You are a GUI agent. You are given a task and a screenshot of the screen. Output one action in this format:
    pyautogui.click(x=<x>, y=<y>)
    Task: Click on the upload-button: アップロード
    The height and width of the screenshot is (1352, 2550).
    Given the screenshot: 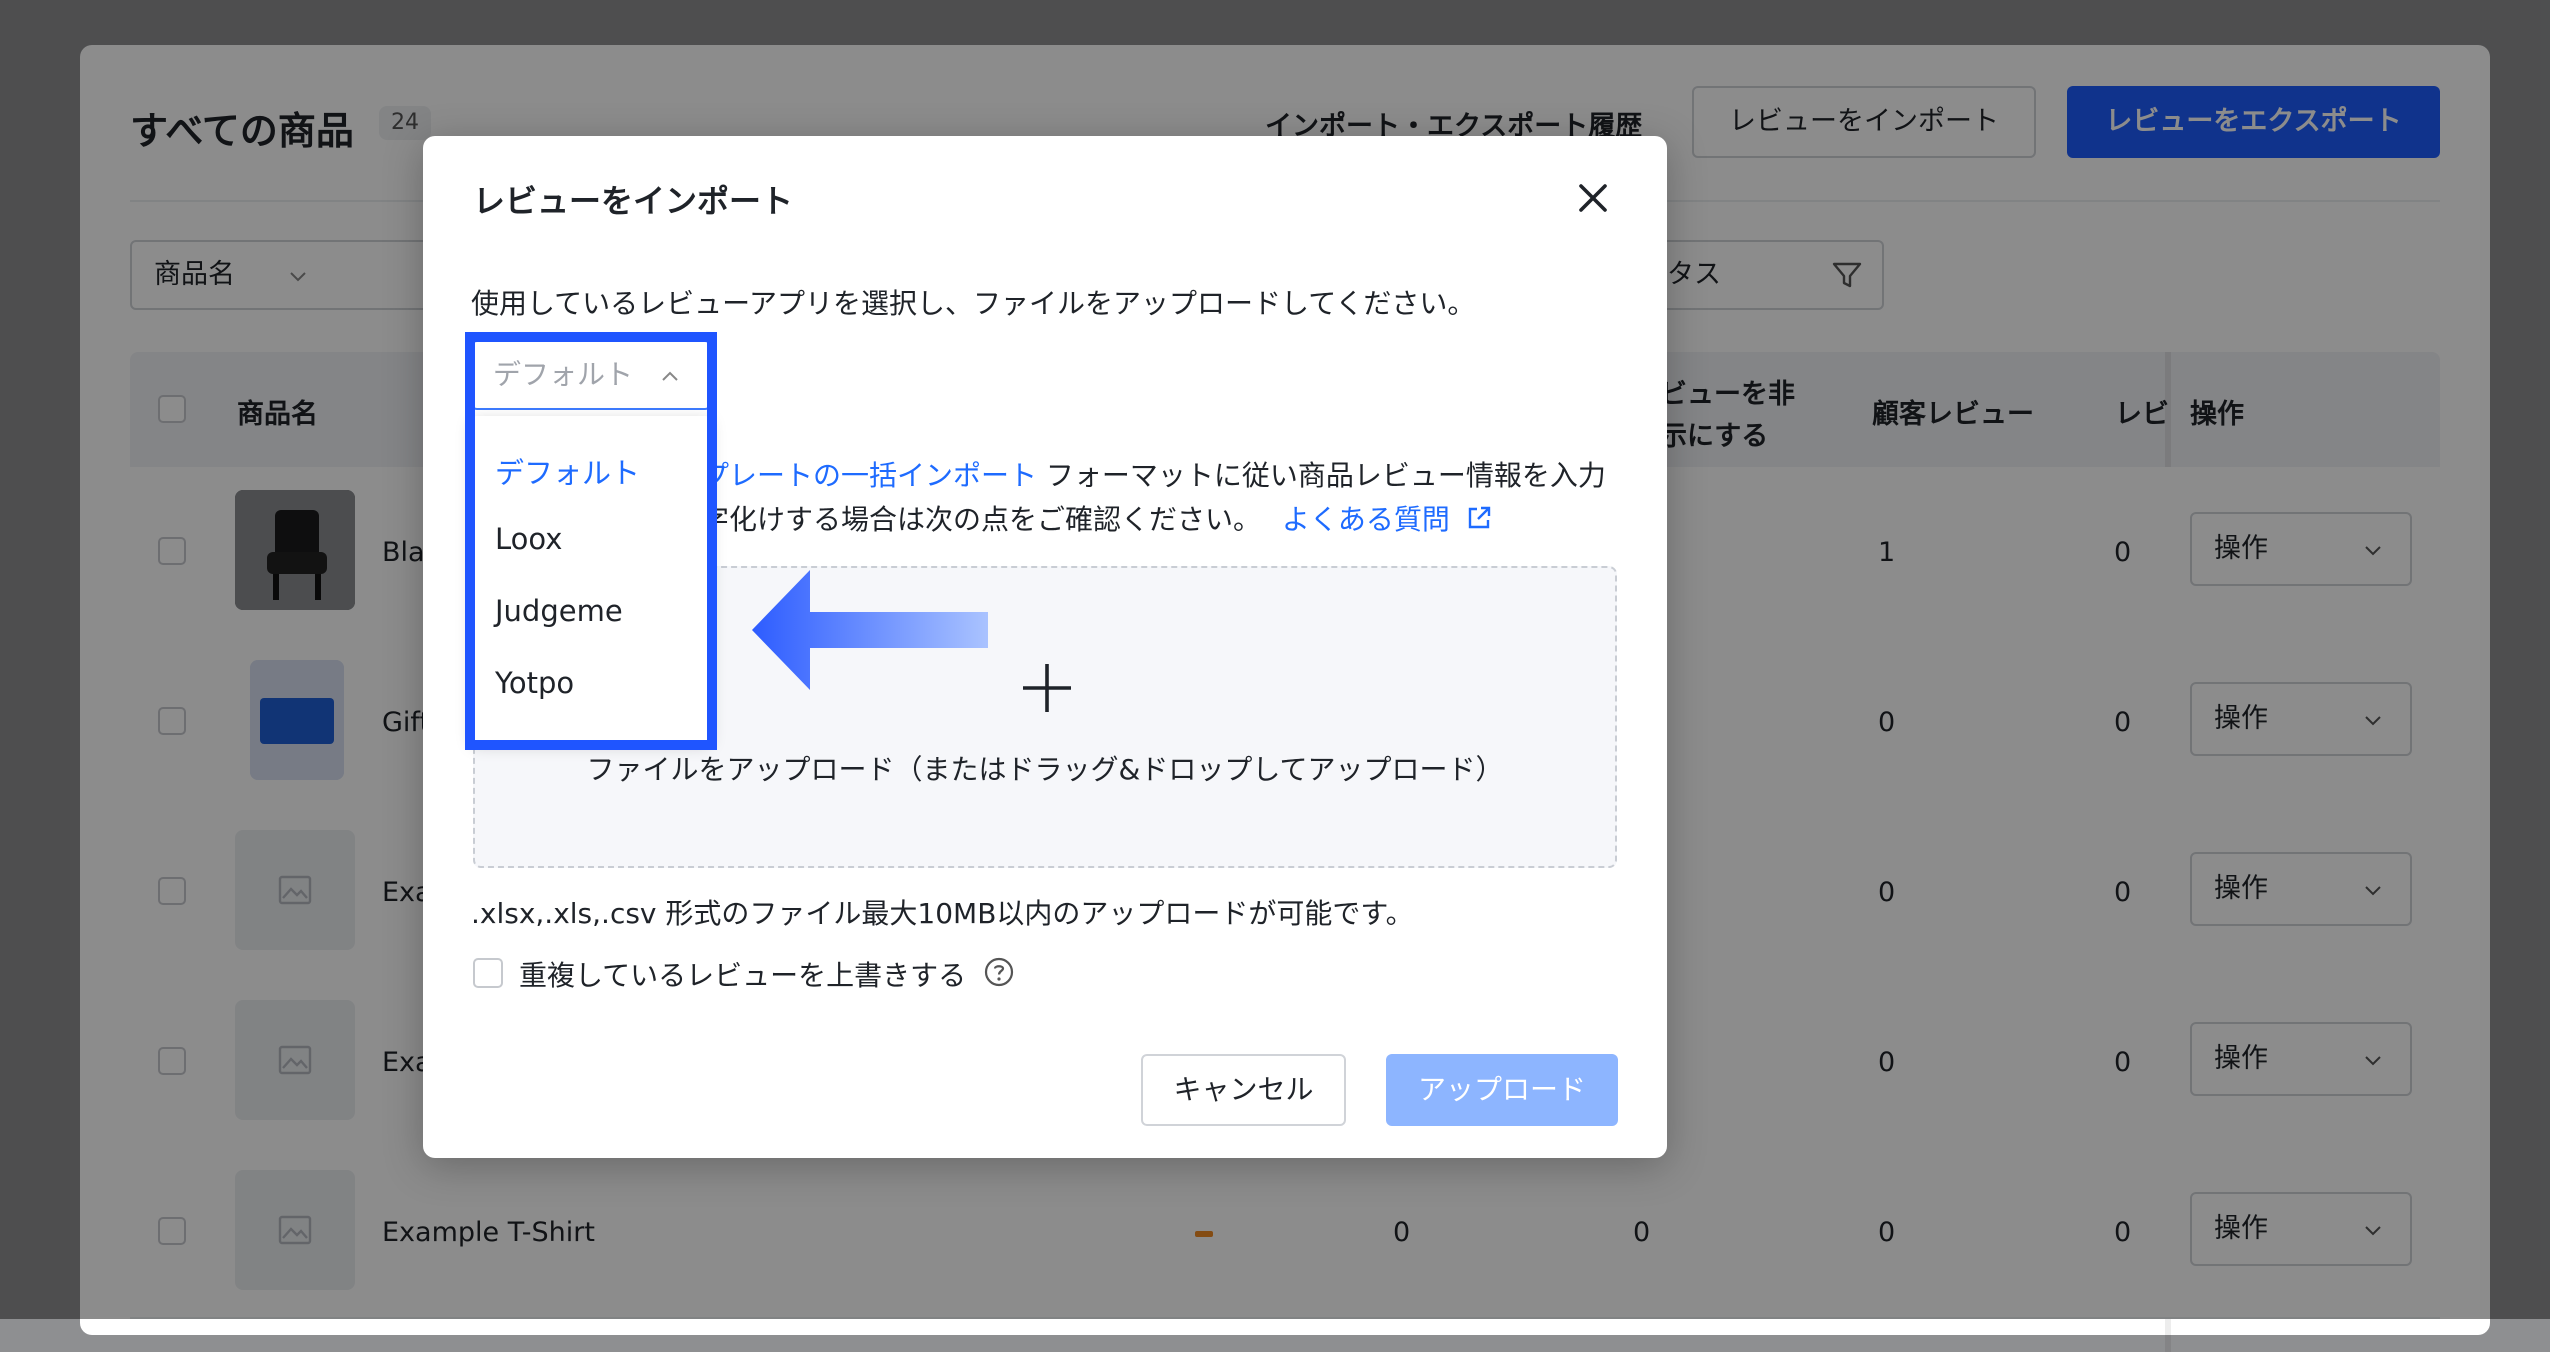 What is the action you would take?
    pyautogui.click(x=1502, y=1090)
    